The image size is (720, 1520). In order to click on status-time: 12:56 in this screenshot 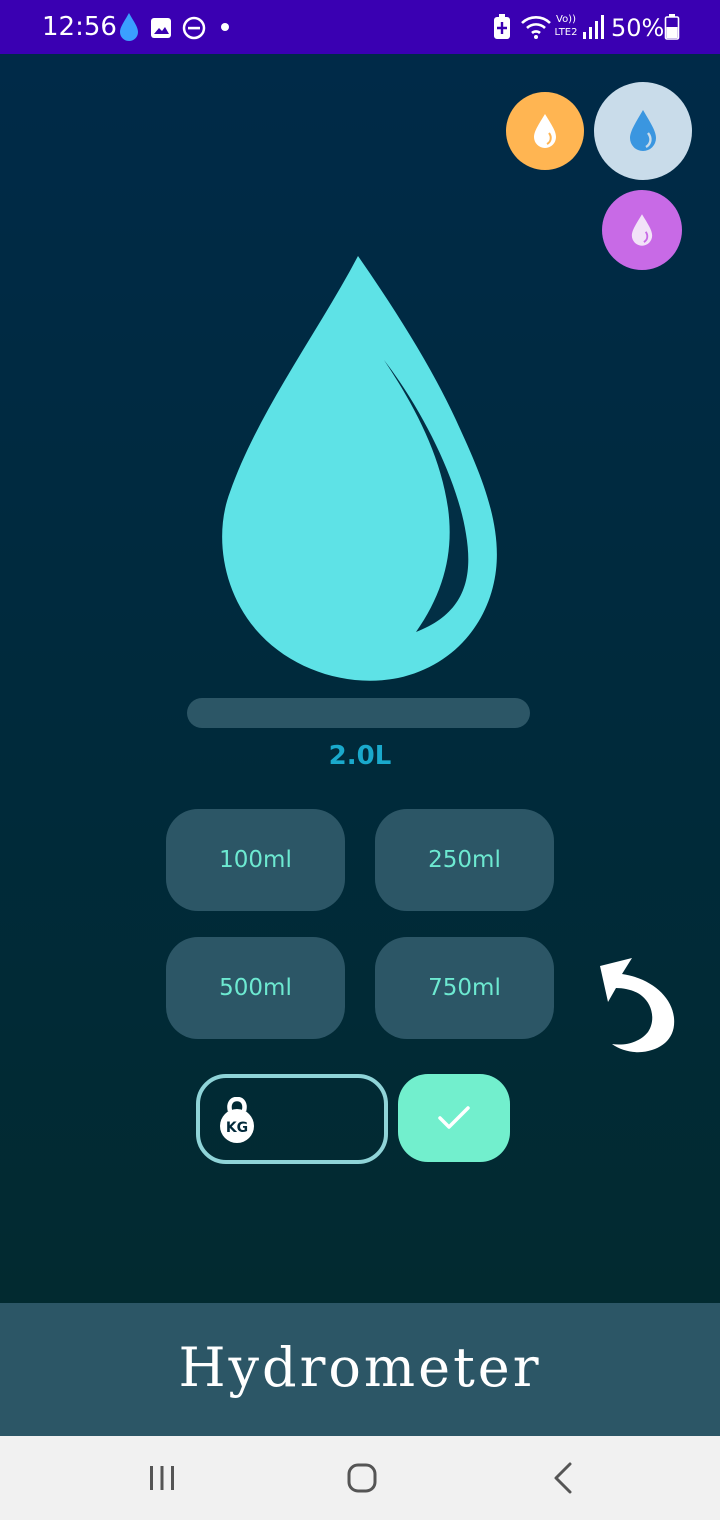, I will do `click(79, 27)`.